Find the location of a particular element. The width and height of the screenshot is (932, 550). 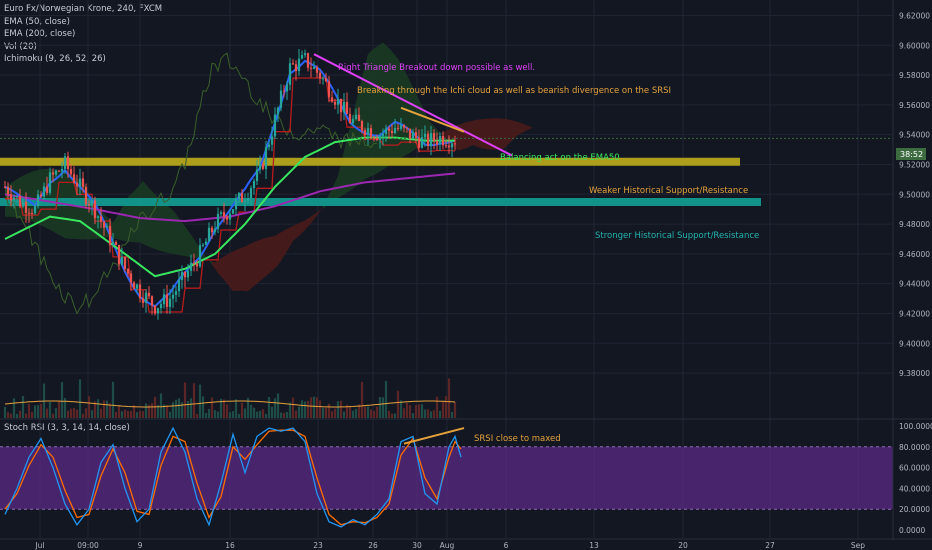

time-tick-label: Jul is located at coordinates (39, 545).